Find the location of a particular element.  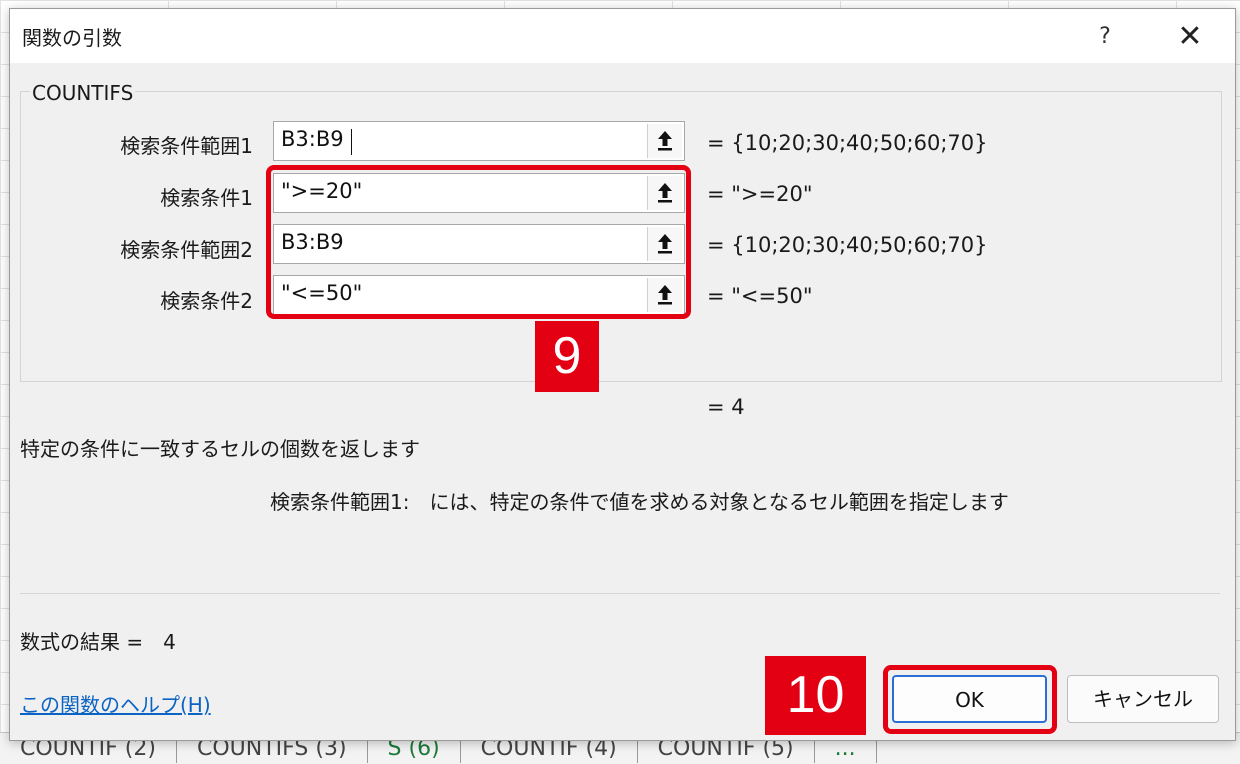

arg-label: 検索条件範囲2 is located at coordinates (186, 250).